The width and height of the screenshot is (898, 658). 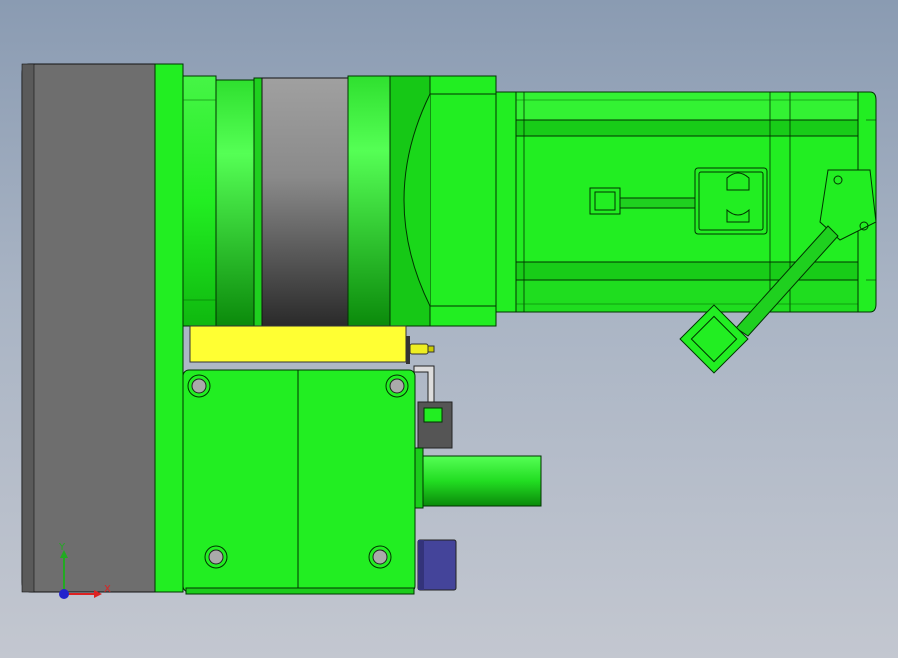 I want to click on base-plate, so click(x=88, y=328).